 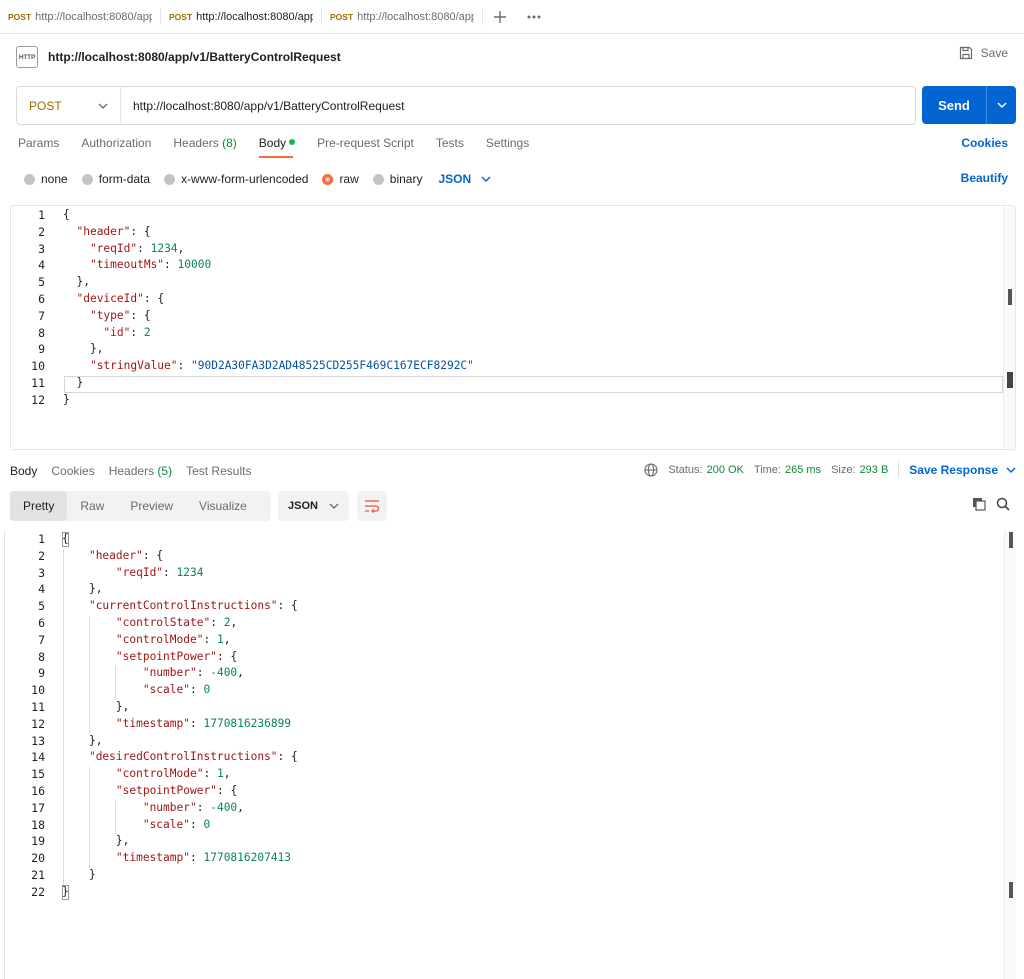 What do you see at coordinates (72, 471) in the screenshot?
I see `response-tab-cookies: Cookies` at bounding box center [72, 471].